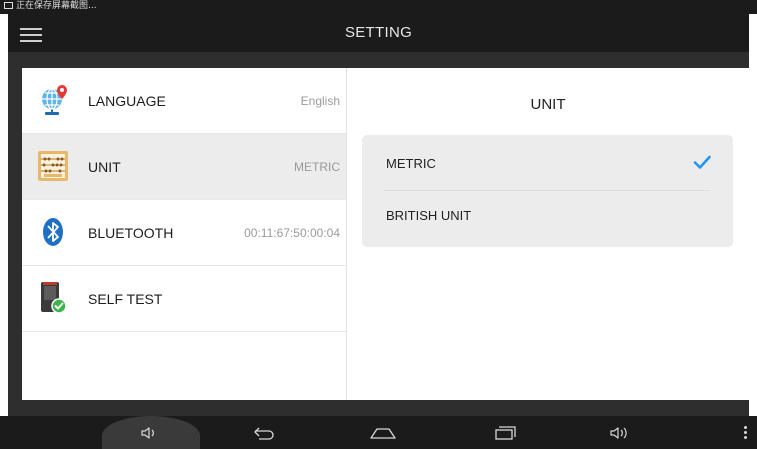  I want to click on option-metric: METRIC, so click(547, 163).